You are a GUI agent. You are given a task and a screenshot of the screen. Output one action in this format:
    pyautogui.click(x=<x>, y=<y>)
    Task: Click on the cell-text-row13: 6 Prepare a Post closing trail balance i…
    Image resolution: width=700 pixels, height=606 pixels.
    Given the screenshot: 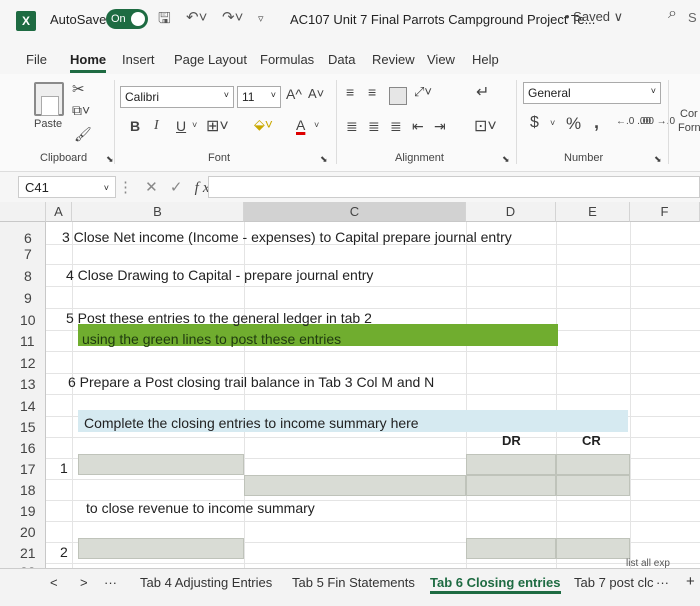 What is the action you would take?
    pyautogui.click(x=251, y=382)
    